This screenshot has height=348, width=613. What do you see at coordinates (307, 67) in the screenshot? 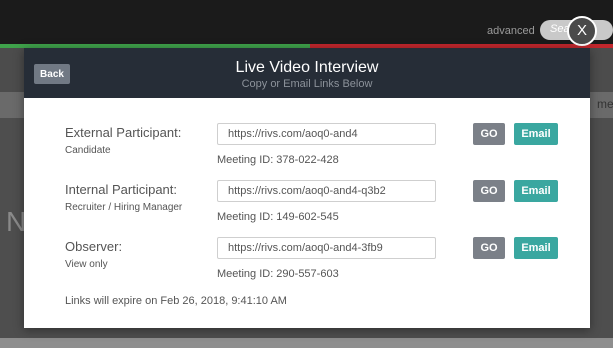
I see `modal-title: Live Video Interview` at bounding box center [307, 67].